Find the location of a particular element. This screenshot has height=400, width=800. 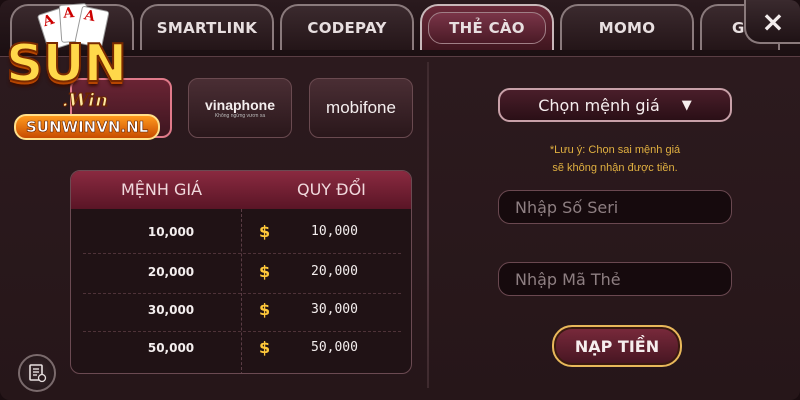

sunwin-logo: A A A SUN .Win SUNWINVN.NL is located at coordinates (89, 74).